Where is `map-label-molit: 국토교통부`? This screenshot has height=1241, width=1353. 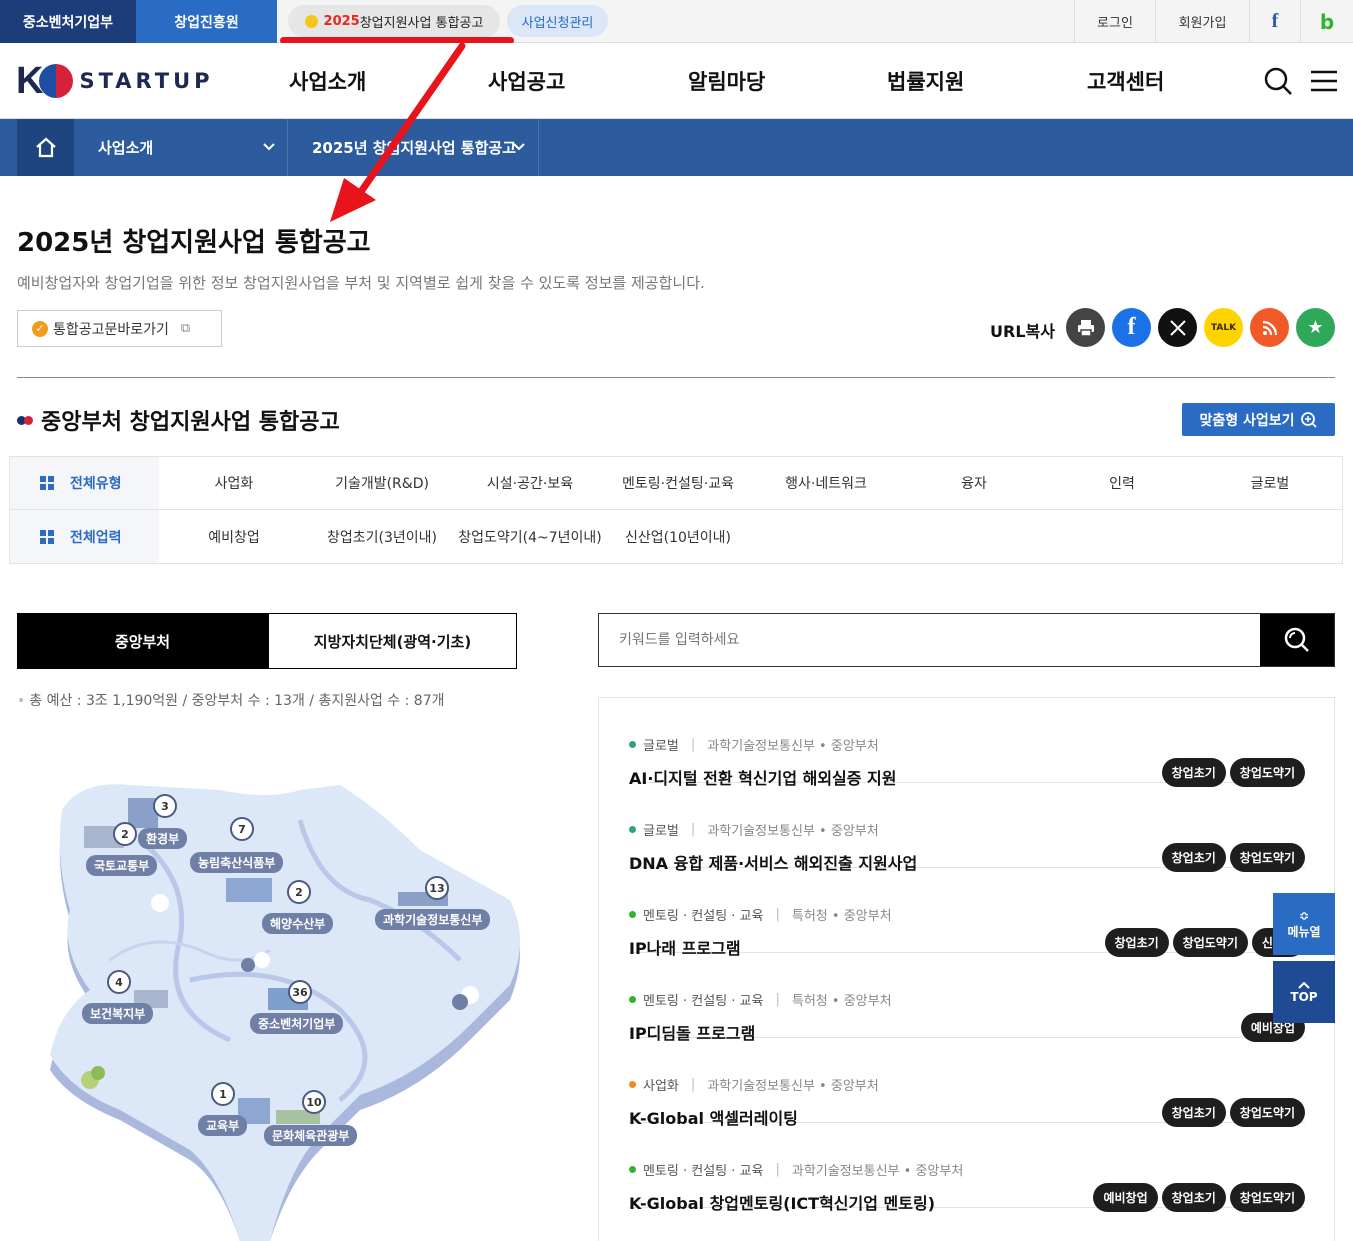 map-label-molit: 국토교통부 is located at coordinates (122, 865).